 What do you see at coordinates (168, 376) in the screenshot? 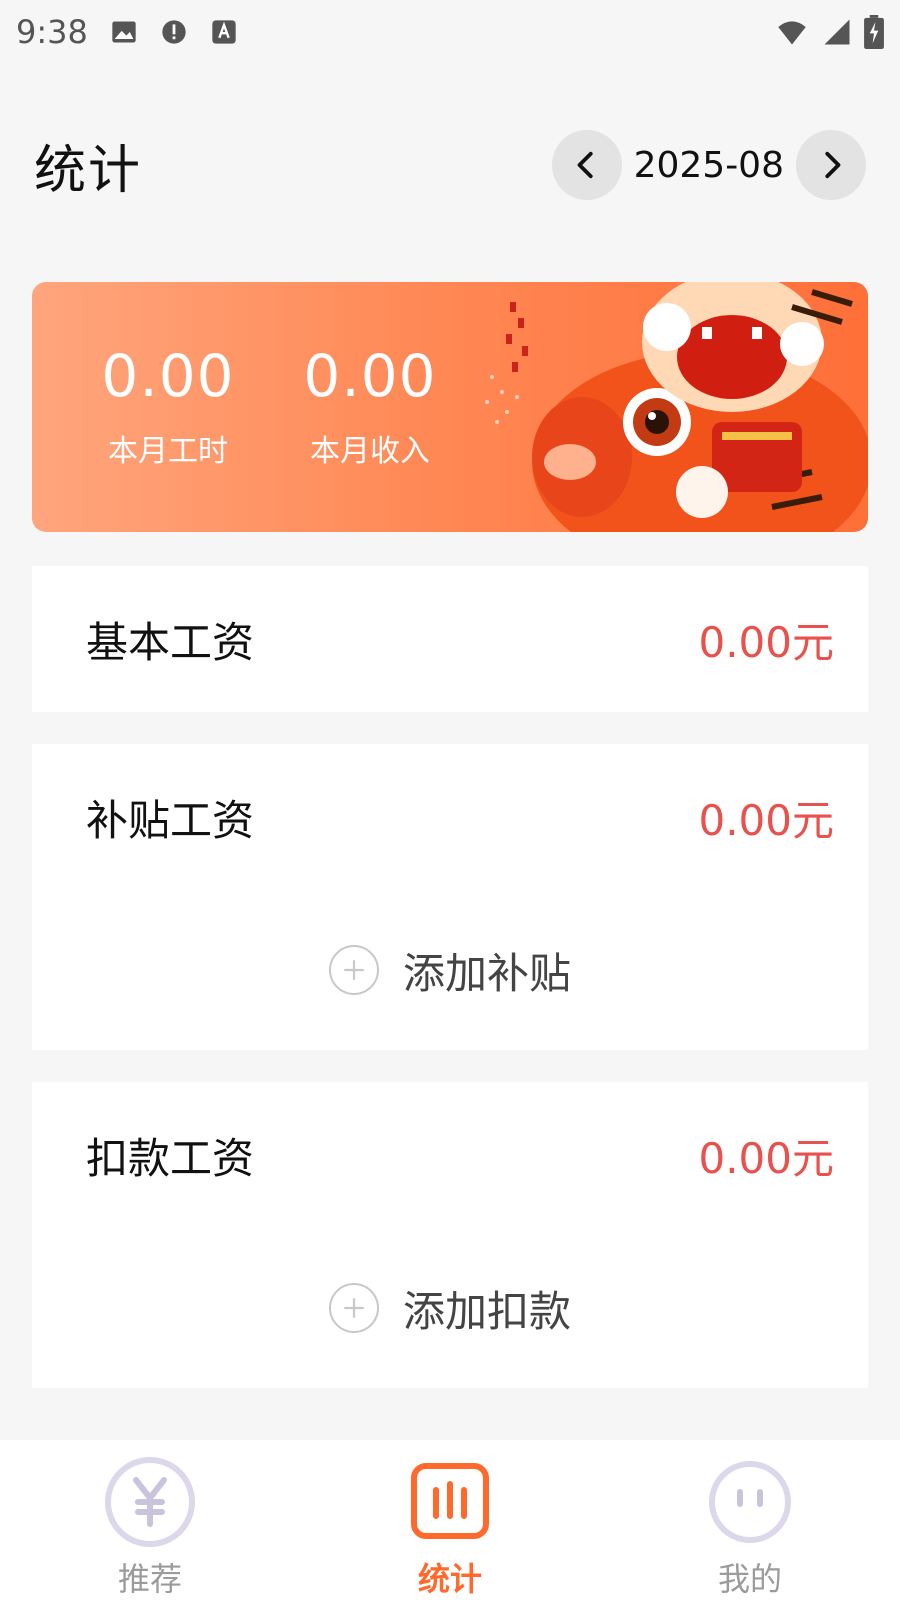
I see `hours-value: 0.00` at bounding box center [168, 376].